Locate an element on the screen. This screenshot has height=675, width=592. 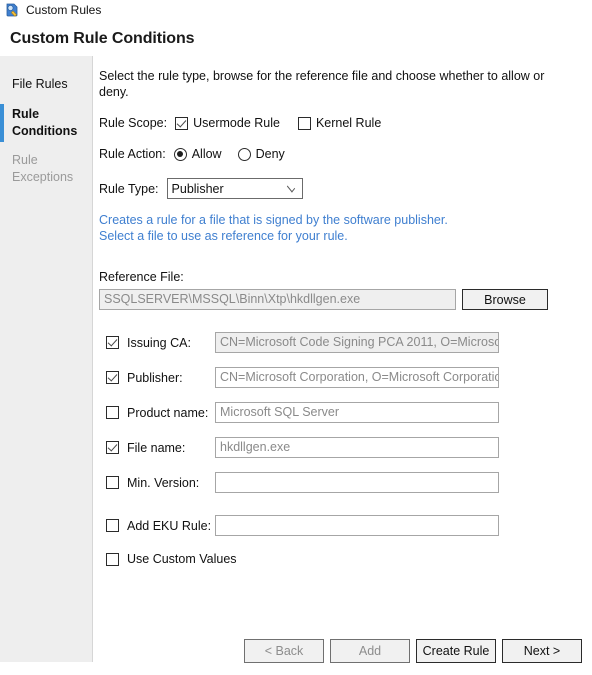
sidebar-item-rule-conditions: Rule Conditions is located at coordinates (46, 123).